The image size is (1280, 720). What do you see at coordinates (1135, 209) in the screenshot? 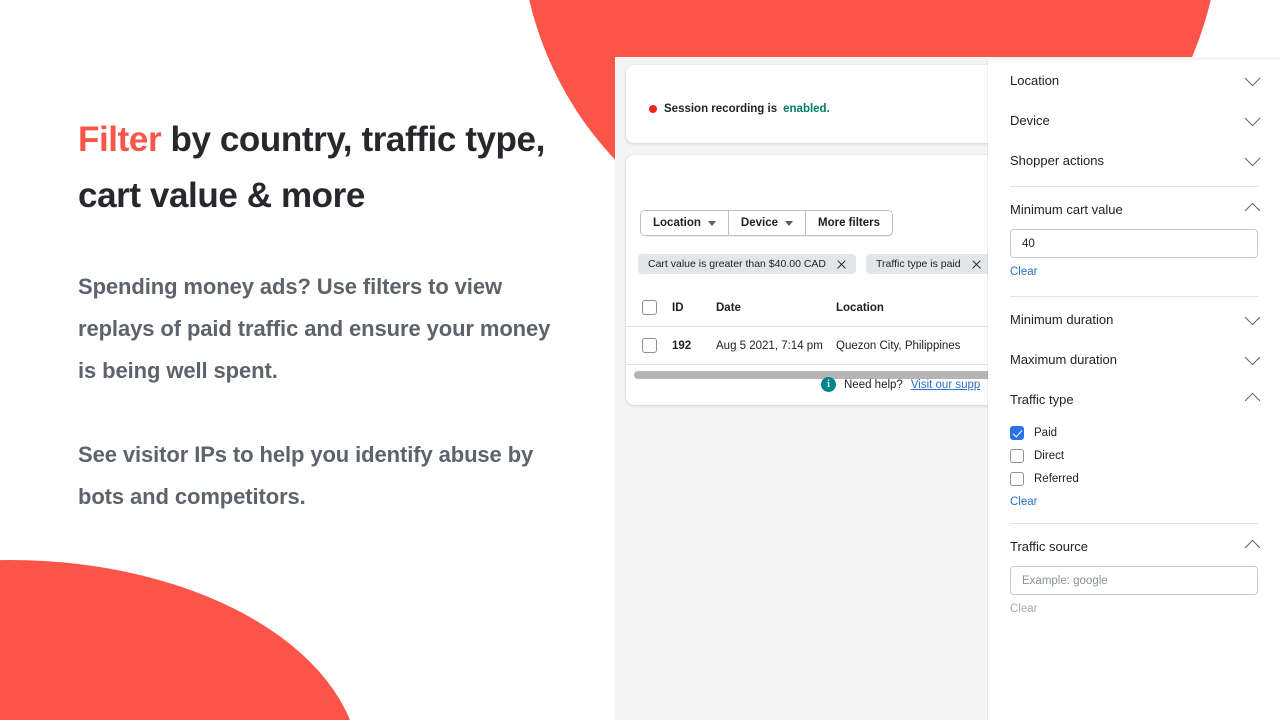
I see `filter-section-minimum-cart-value: Minimum cart value` at bounding box center [1135, 209].